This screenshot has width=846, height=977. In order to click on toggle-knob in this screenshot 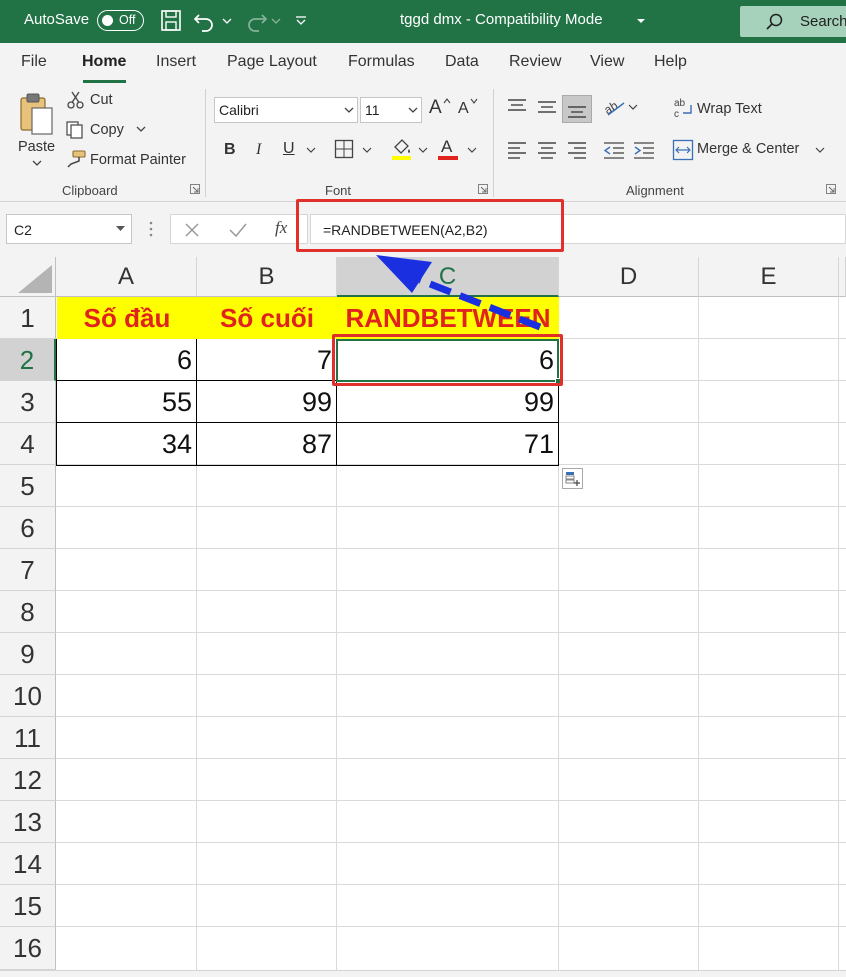, I will do `click(107, 20)`.